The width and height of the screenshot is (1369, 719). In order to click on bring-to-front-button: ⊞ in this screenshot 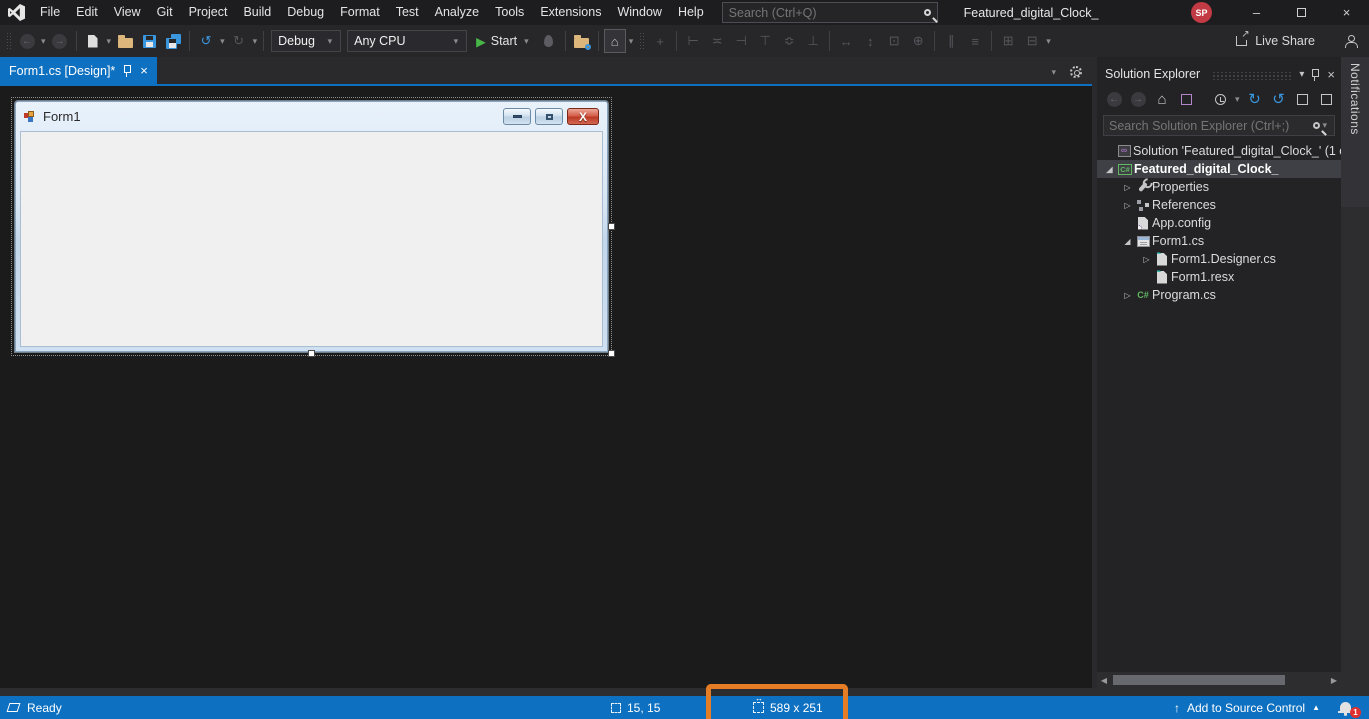, I will do `click(1008, 41)`.